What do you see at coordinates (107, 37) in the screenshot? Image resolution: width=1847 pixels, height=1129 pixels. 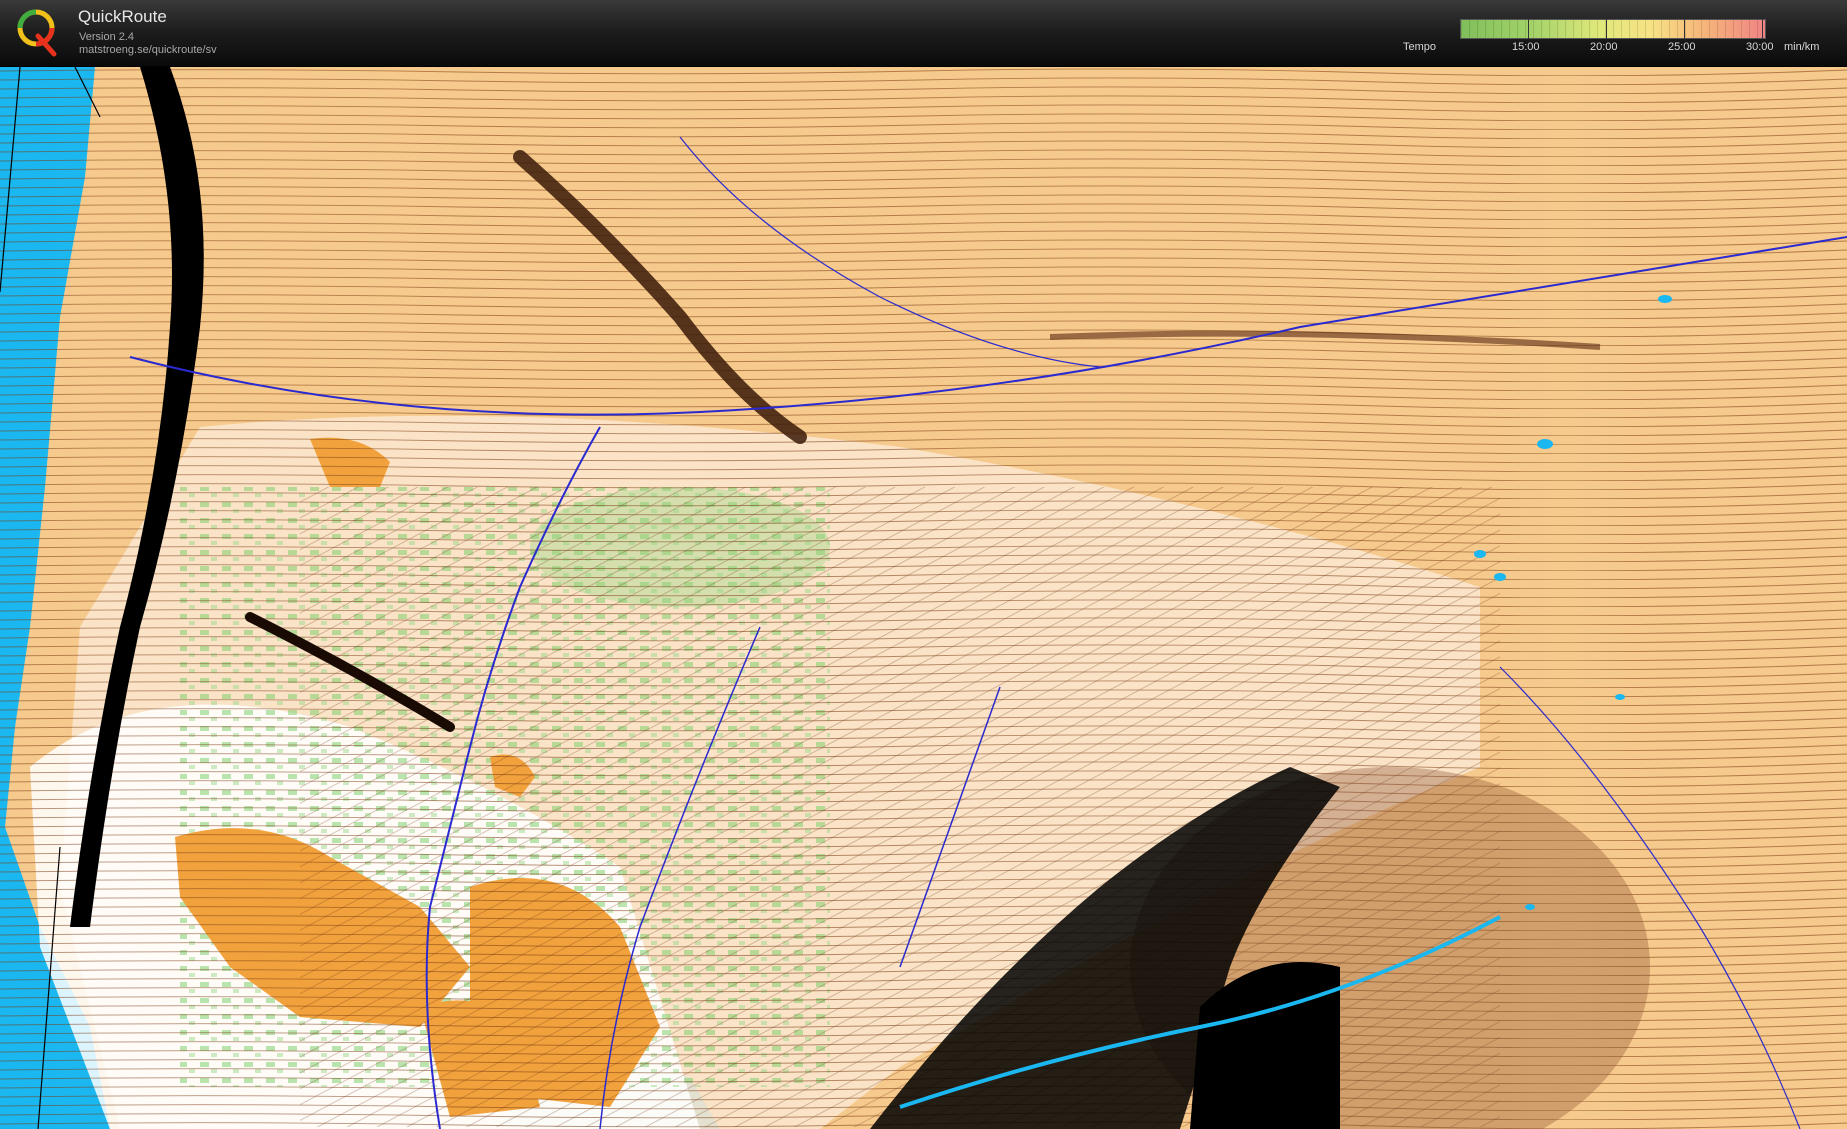 I see `app-version: Version 2.4` at bounding box center [107, 37].